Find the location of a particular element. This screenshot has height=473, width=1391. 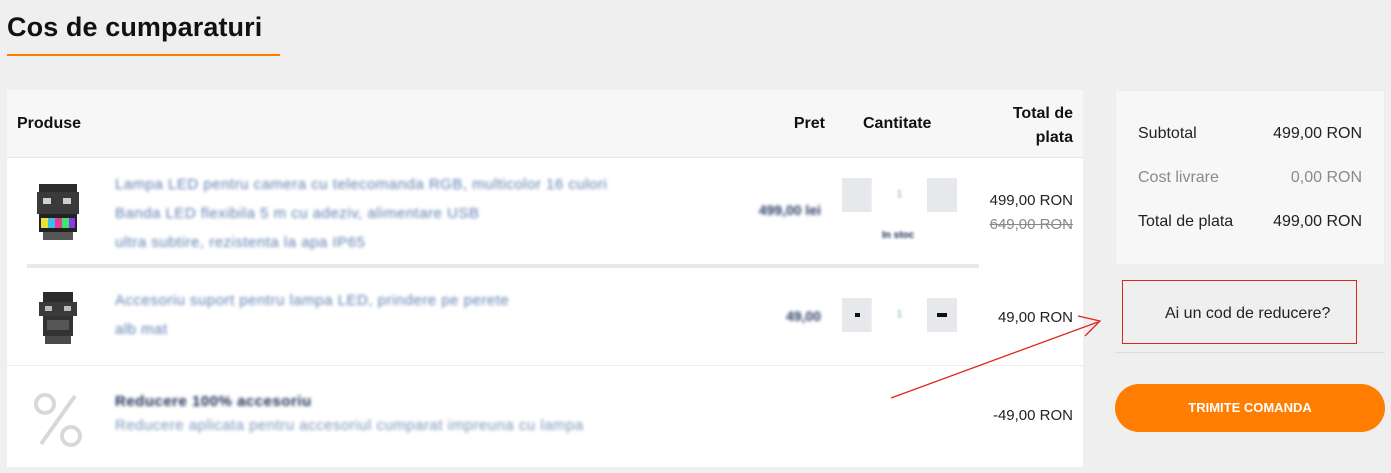

line-total: 49,00 RON is located at coordinates (1035, 318).